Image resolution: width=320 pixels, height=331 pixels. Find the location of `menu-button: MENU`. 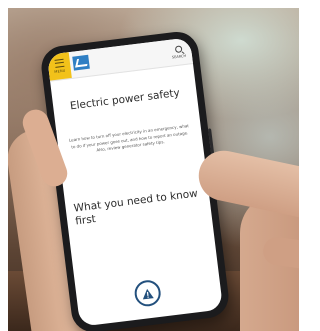

menu-button: MENU is located at coordinates (59, 66).